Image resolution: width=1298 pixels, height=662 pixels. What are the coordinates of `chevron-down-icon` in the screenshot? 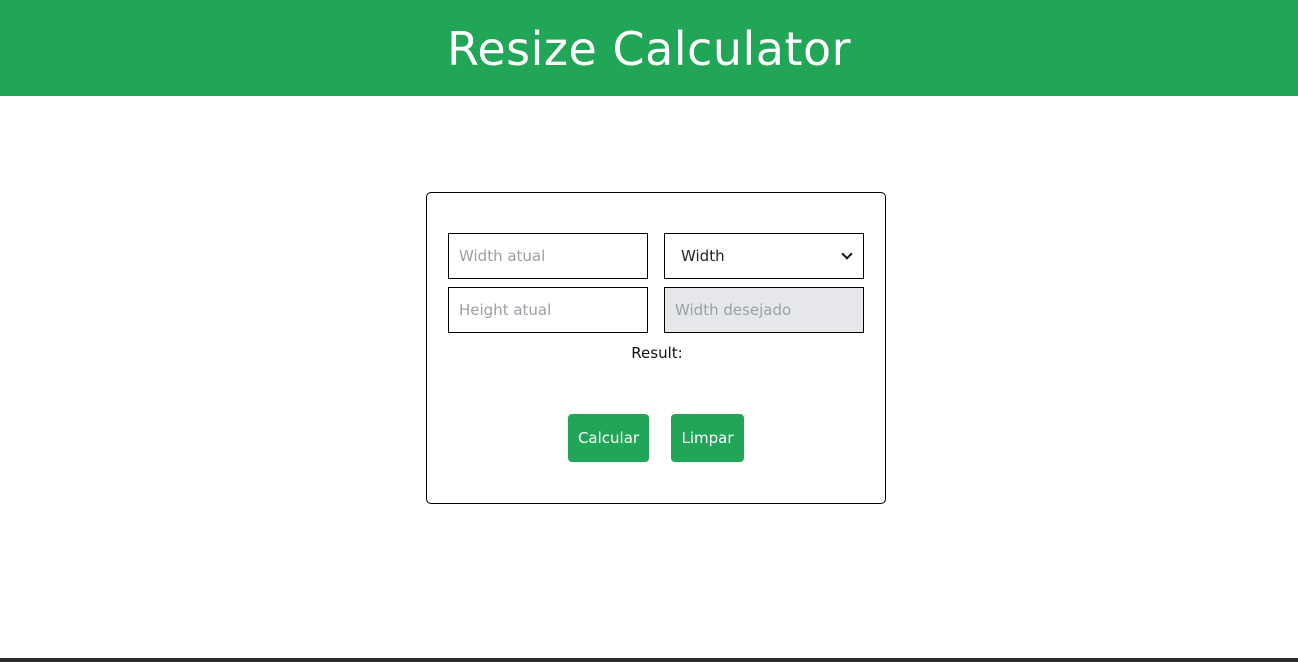 It's located at (847, 254).